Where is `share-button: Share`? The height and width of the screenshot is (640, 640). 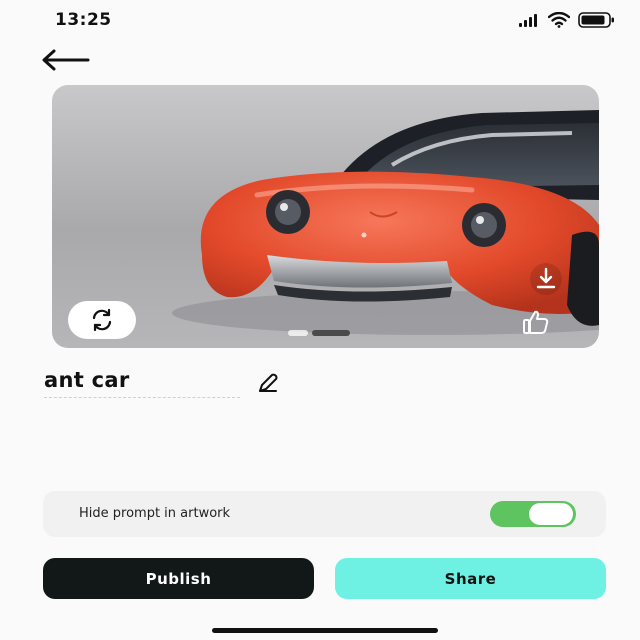
share-button: Share is located at coordinates (470, 578).